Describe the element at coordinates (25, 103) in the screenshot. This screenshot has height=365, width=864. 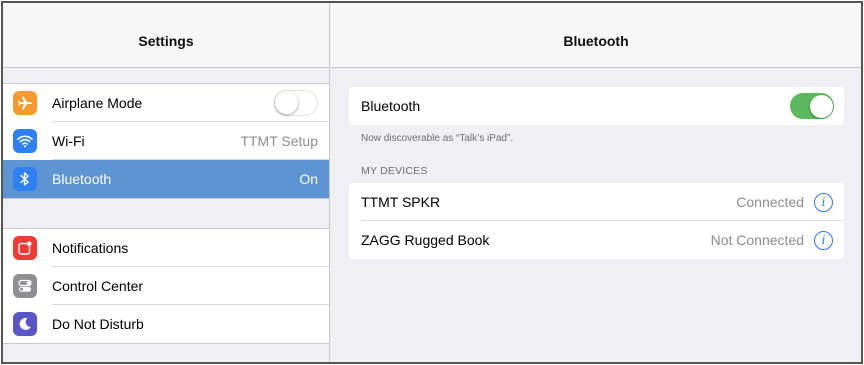
I see `airplane-icon` at that location.